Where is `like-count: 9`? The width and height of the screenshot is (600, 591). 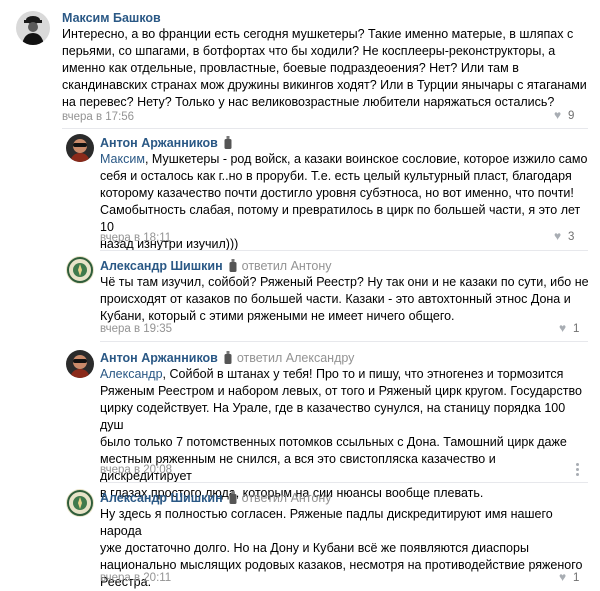
like-count: 9 is located at coordinates (571, 116).